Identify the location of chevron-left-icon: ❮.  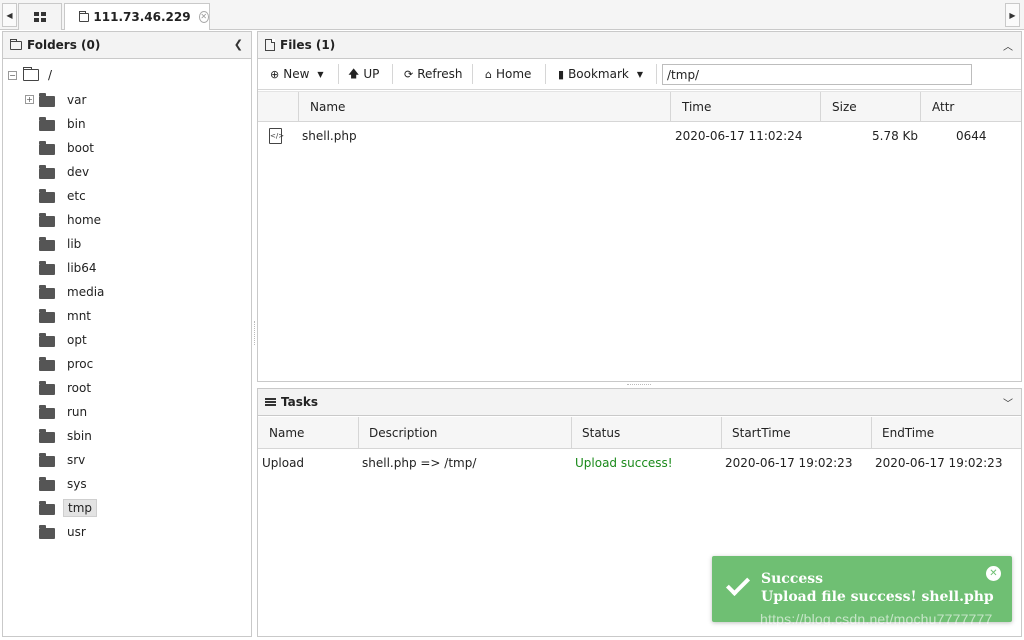
(238, 44).